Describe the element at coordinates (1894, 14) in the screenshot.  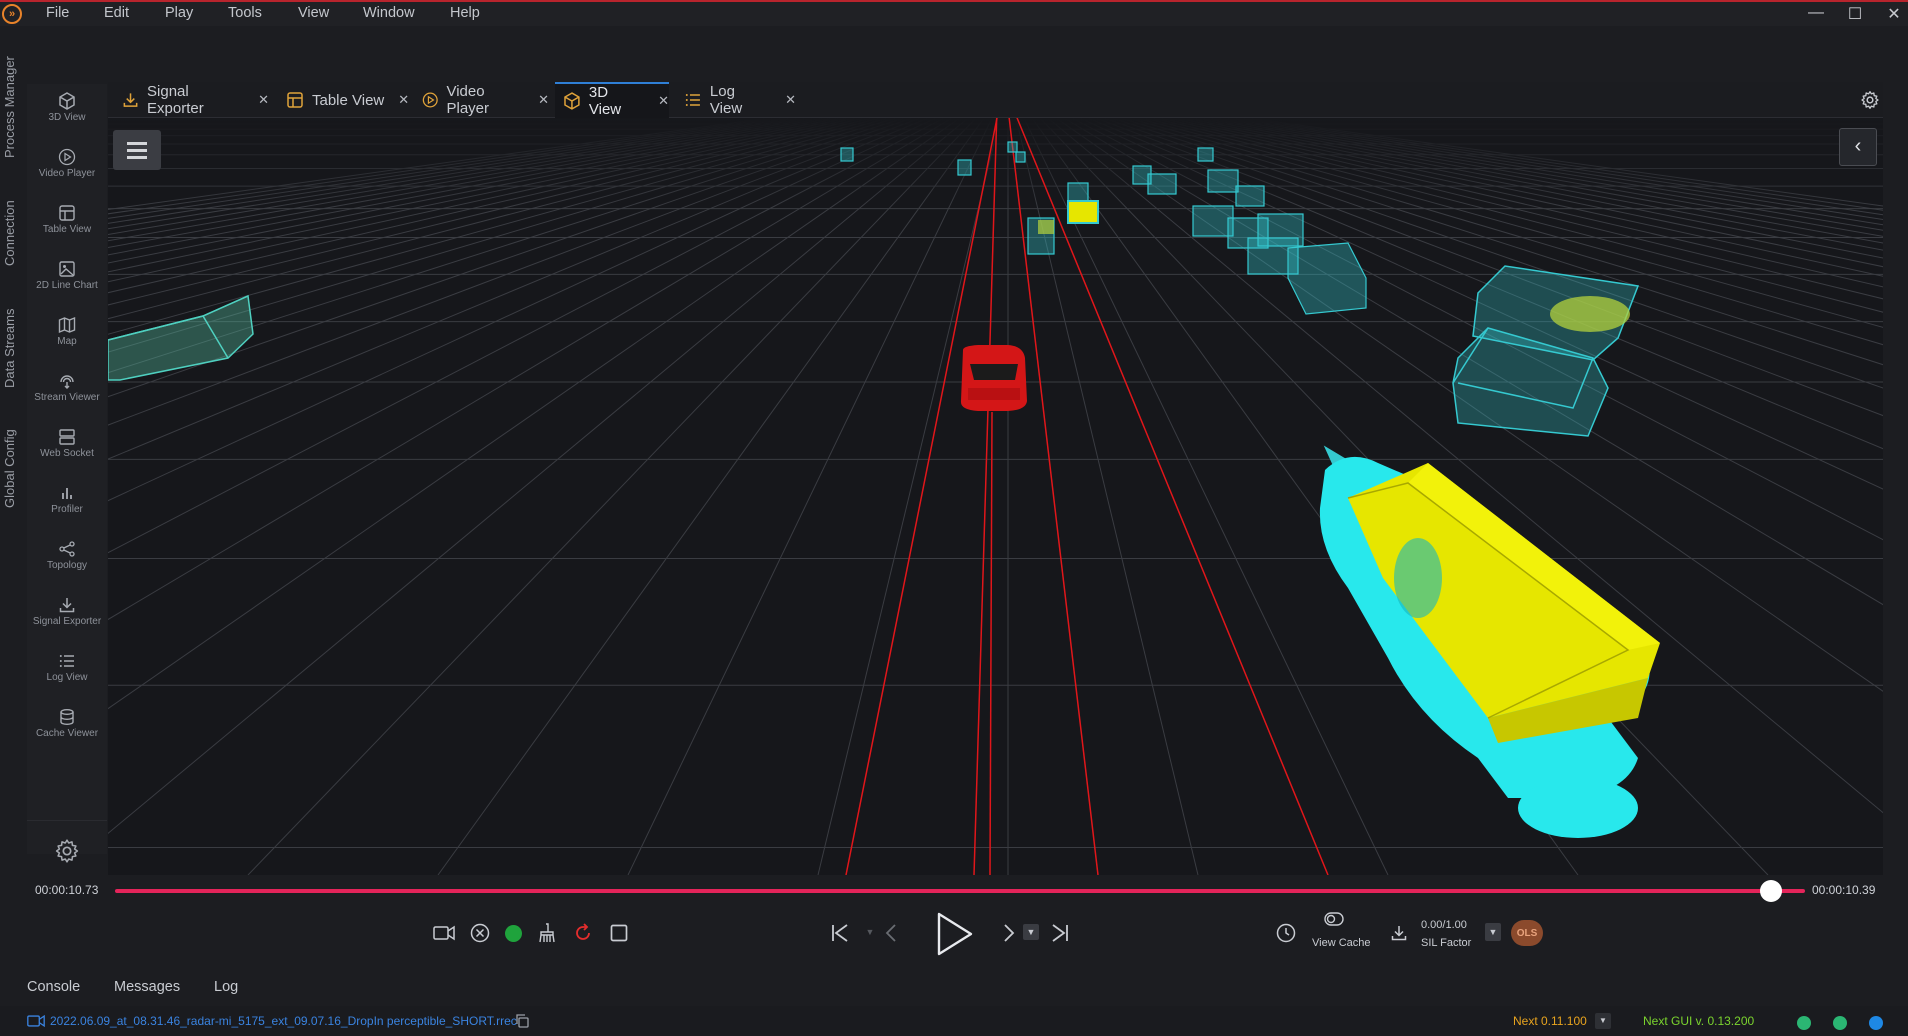
I see `close-icon: ✕` at that location.